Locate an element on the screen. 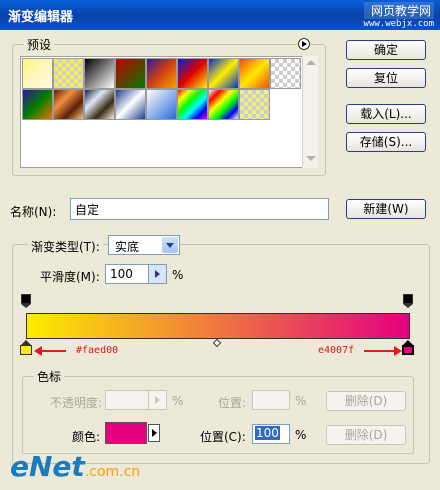 Image resolution: width=440 pixels, height=490 pixels. gradient-type-value: 实底 is located at coordinates (127, 247).